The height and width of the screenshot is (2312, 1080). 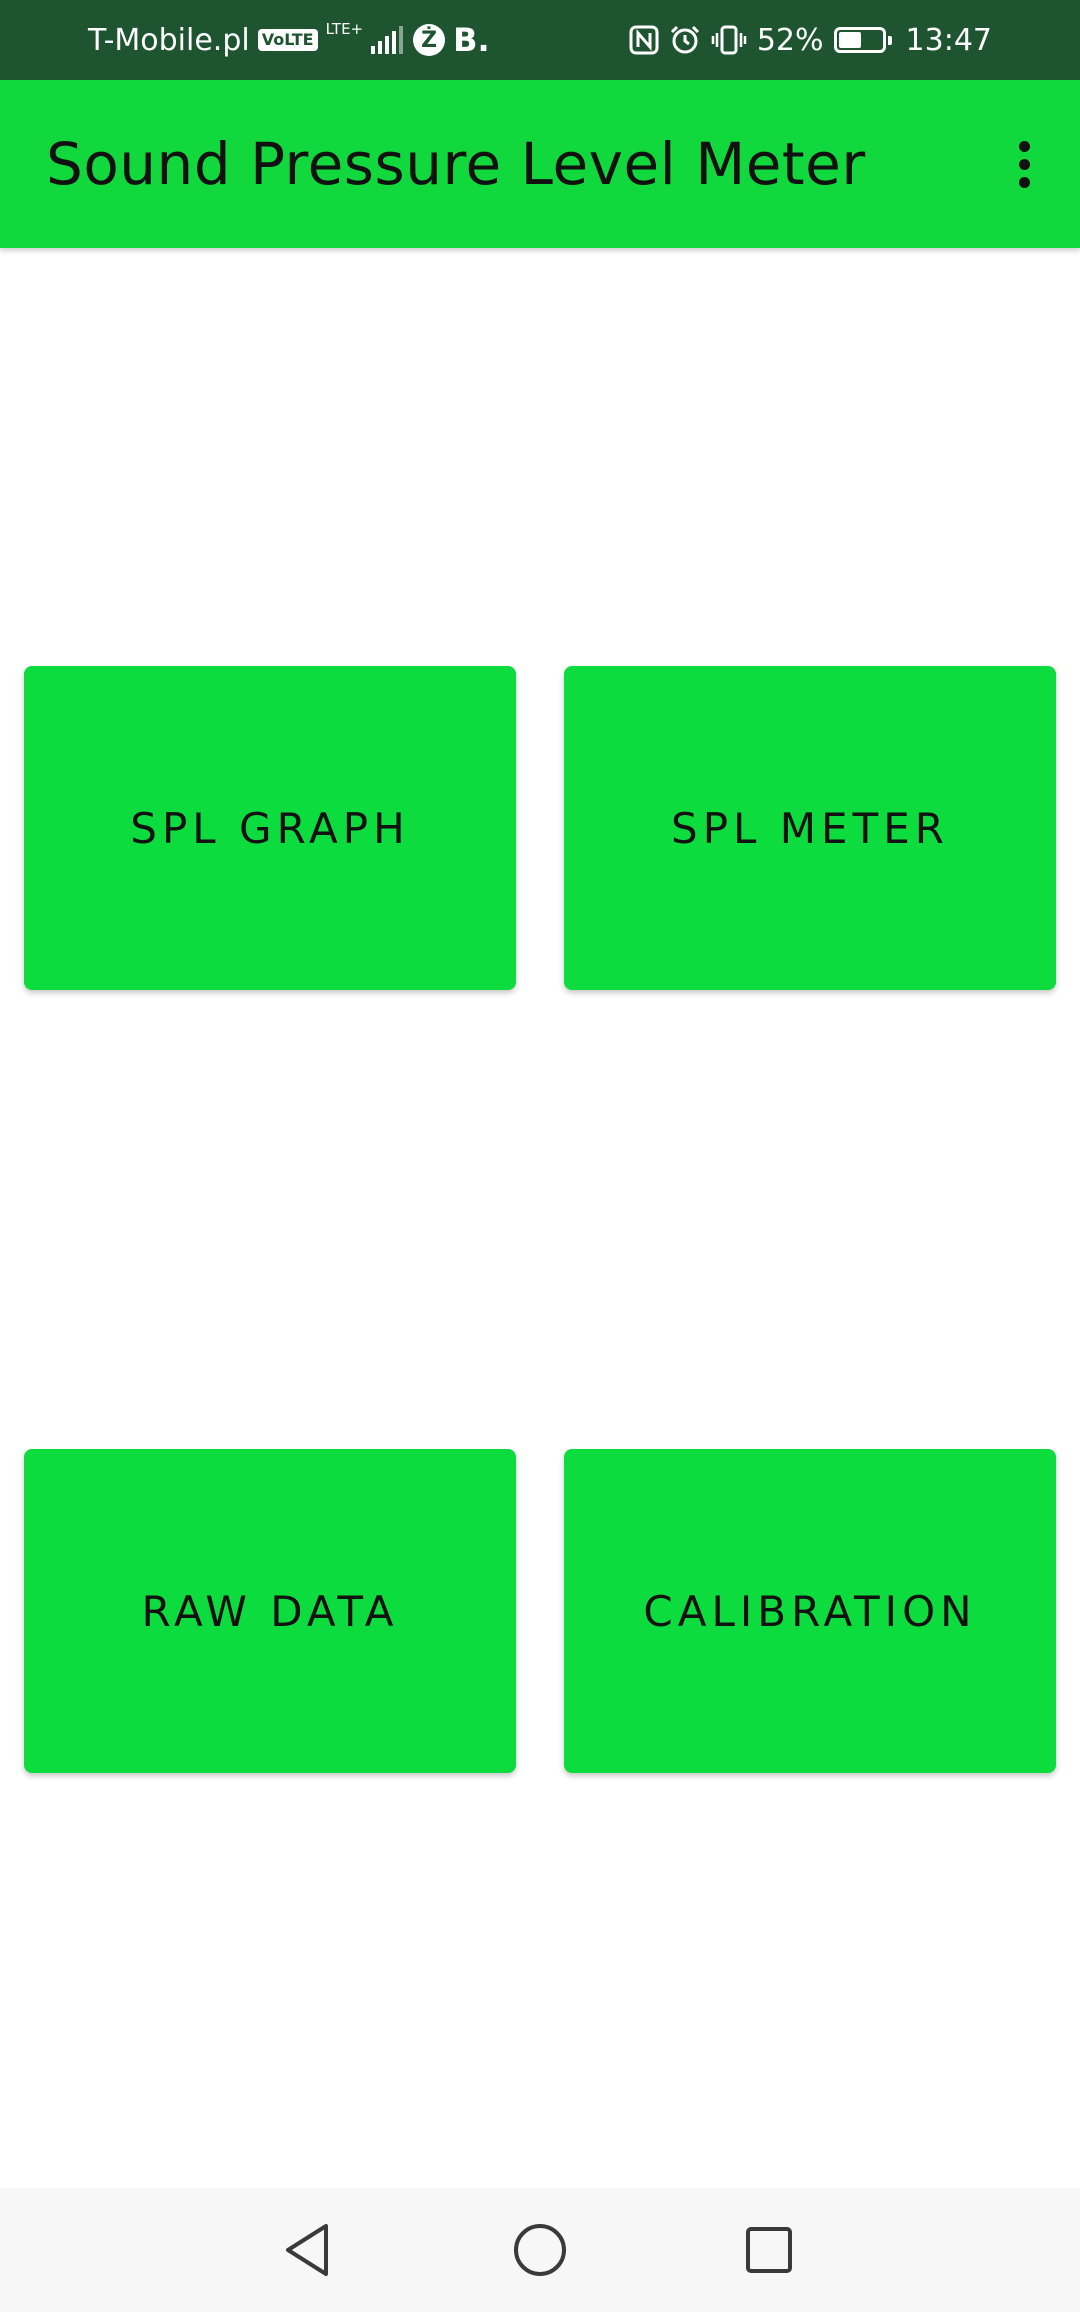 I want to click on system-navigation-bar, so click(x=540, y=2250).